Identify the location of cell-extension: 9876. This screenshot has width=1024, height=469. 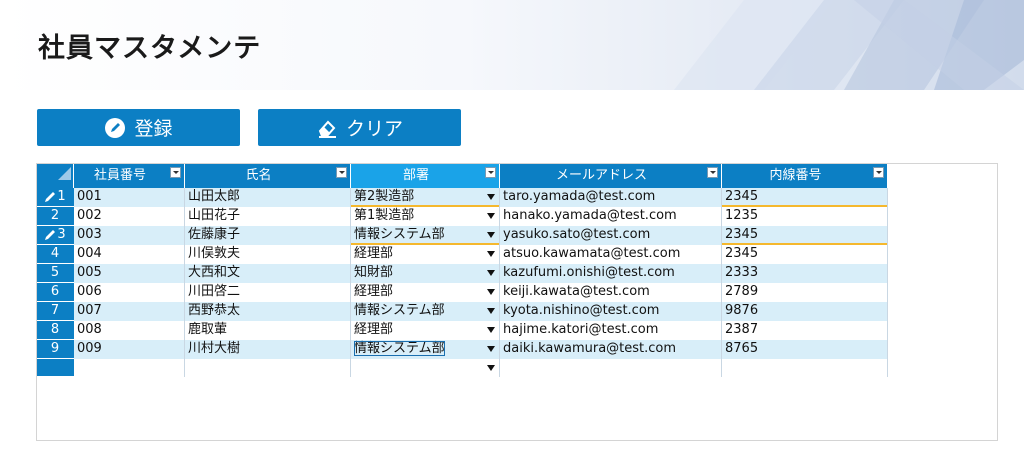
(804, 311).